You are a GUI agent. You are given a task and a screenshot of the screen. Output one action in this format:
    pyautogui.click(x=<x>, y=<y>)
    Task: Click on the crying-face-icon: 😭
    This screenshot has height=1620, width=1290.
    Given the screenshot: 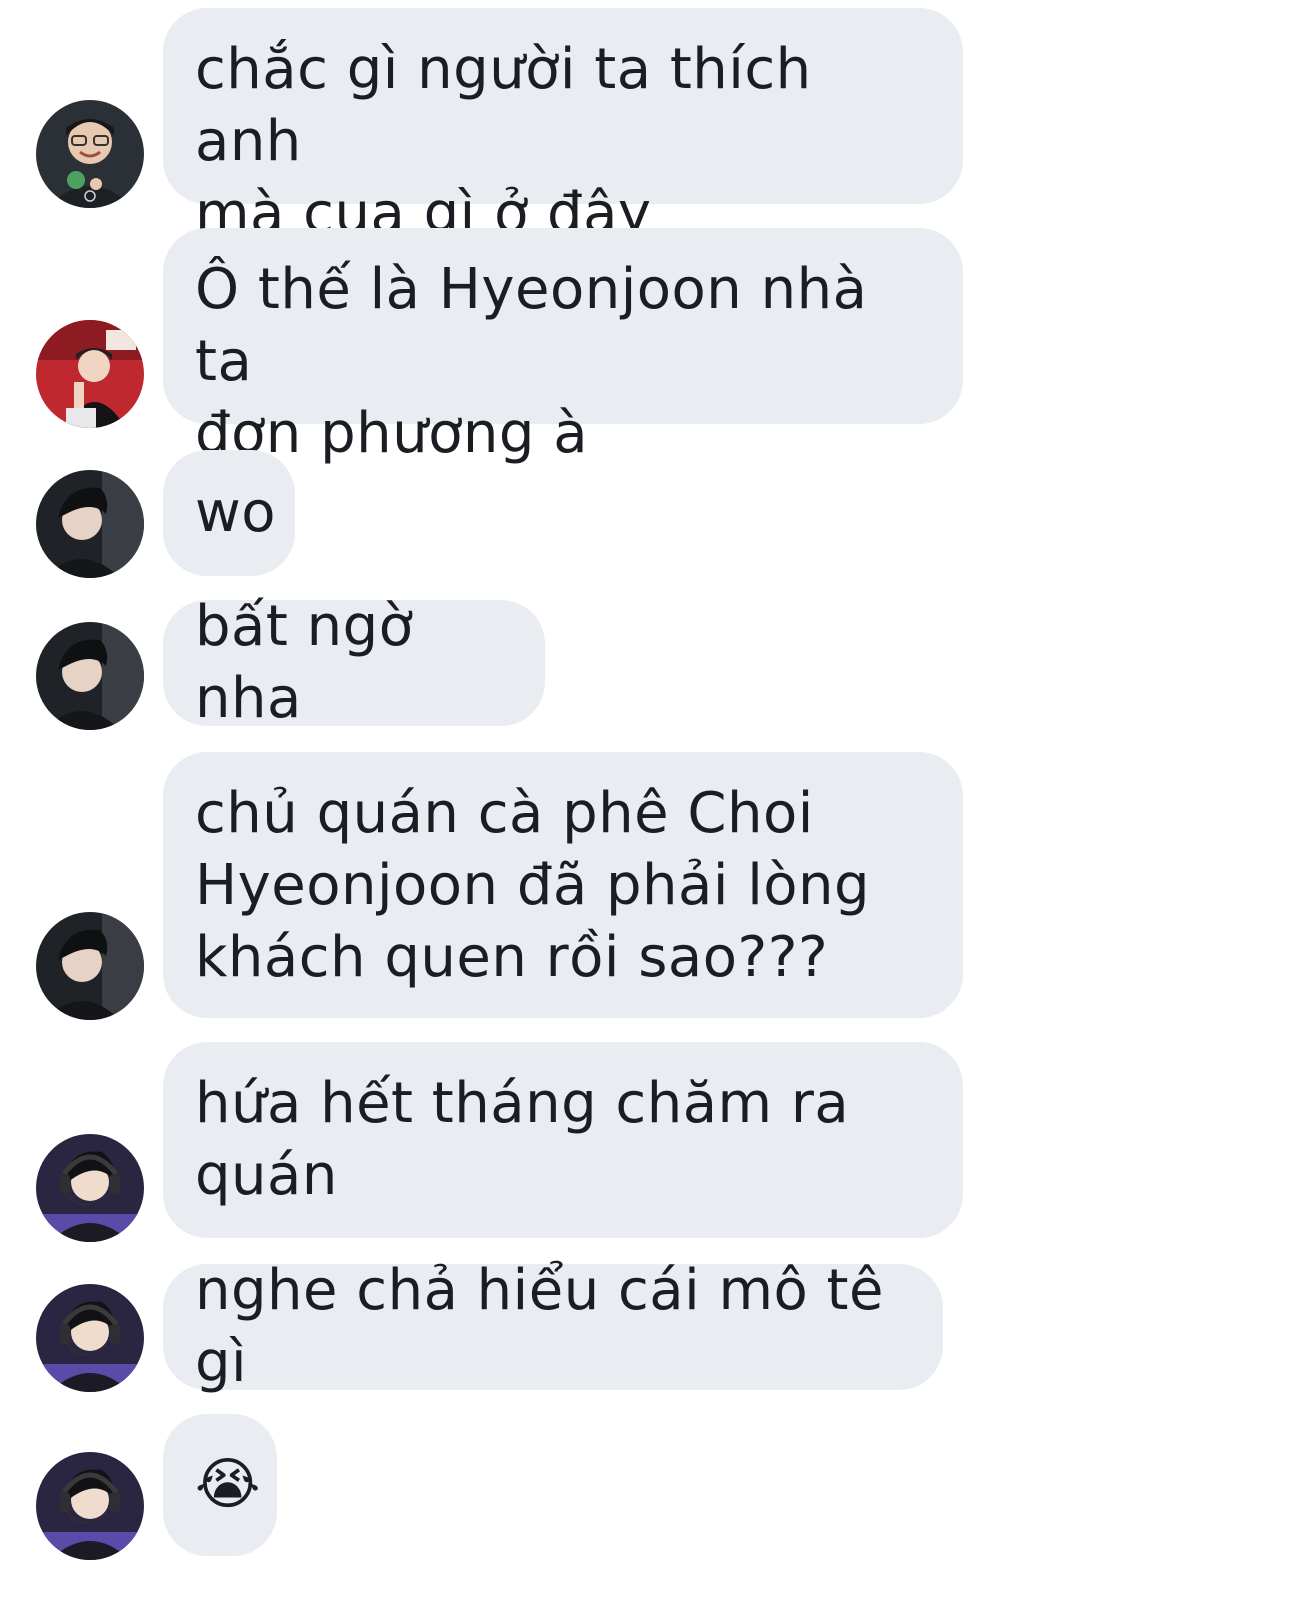 What is the action you would take?
    pyautogui.click(x=228, y=1484)
    